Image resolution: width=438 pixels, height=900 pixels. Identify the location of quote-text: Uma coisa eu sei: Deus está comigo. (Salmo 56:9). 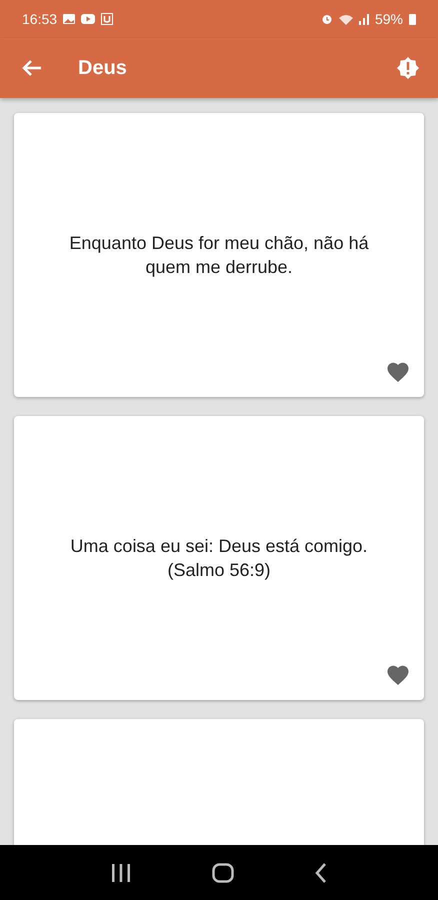
(219, 558).